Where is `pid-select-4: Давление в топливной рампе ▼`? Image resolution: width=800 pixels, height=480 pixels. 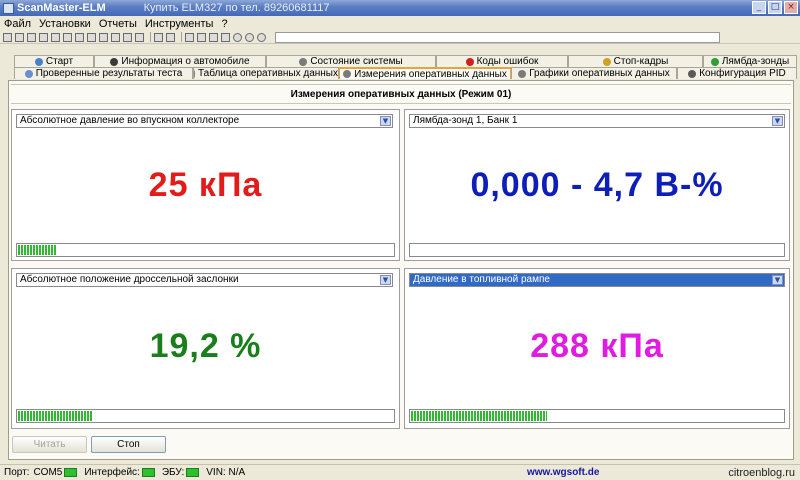
pid-select-4: Давление в топливной рампе ▼ is located at coordinates (597, 280).